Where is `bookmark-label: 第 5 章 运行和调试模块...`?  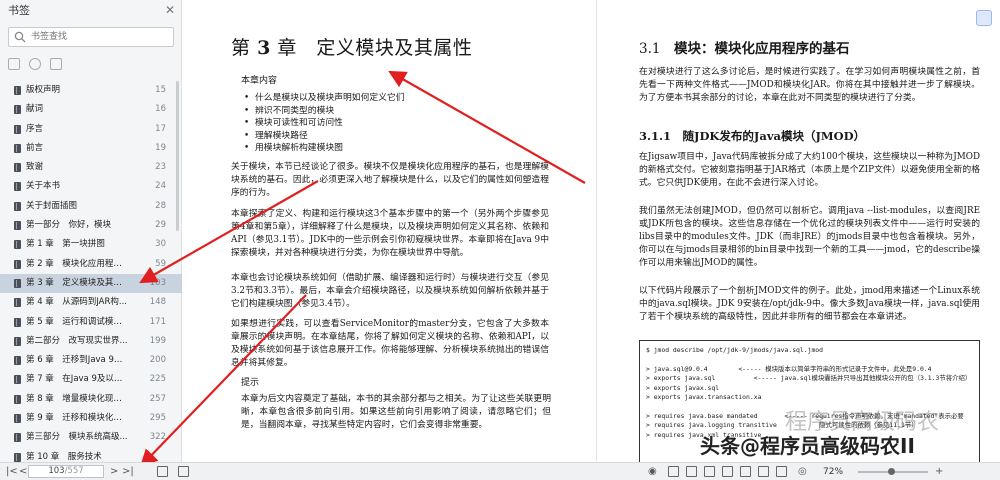
bookmark-label: 第 5 章 运行和调试模块... is located at coordinates (77, 321).